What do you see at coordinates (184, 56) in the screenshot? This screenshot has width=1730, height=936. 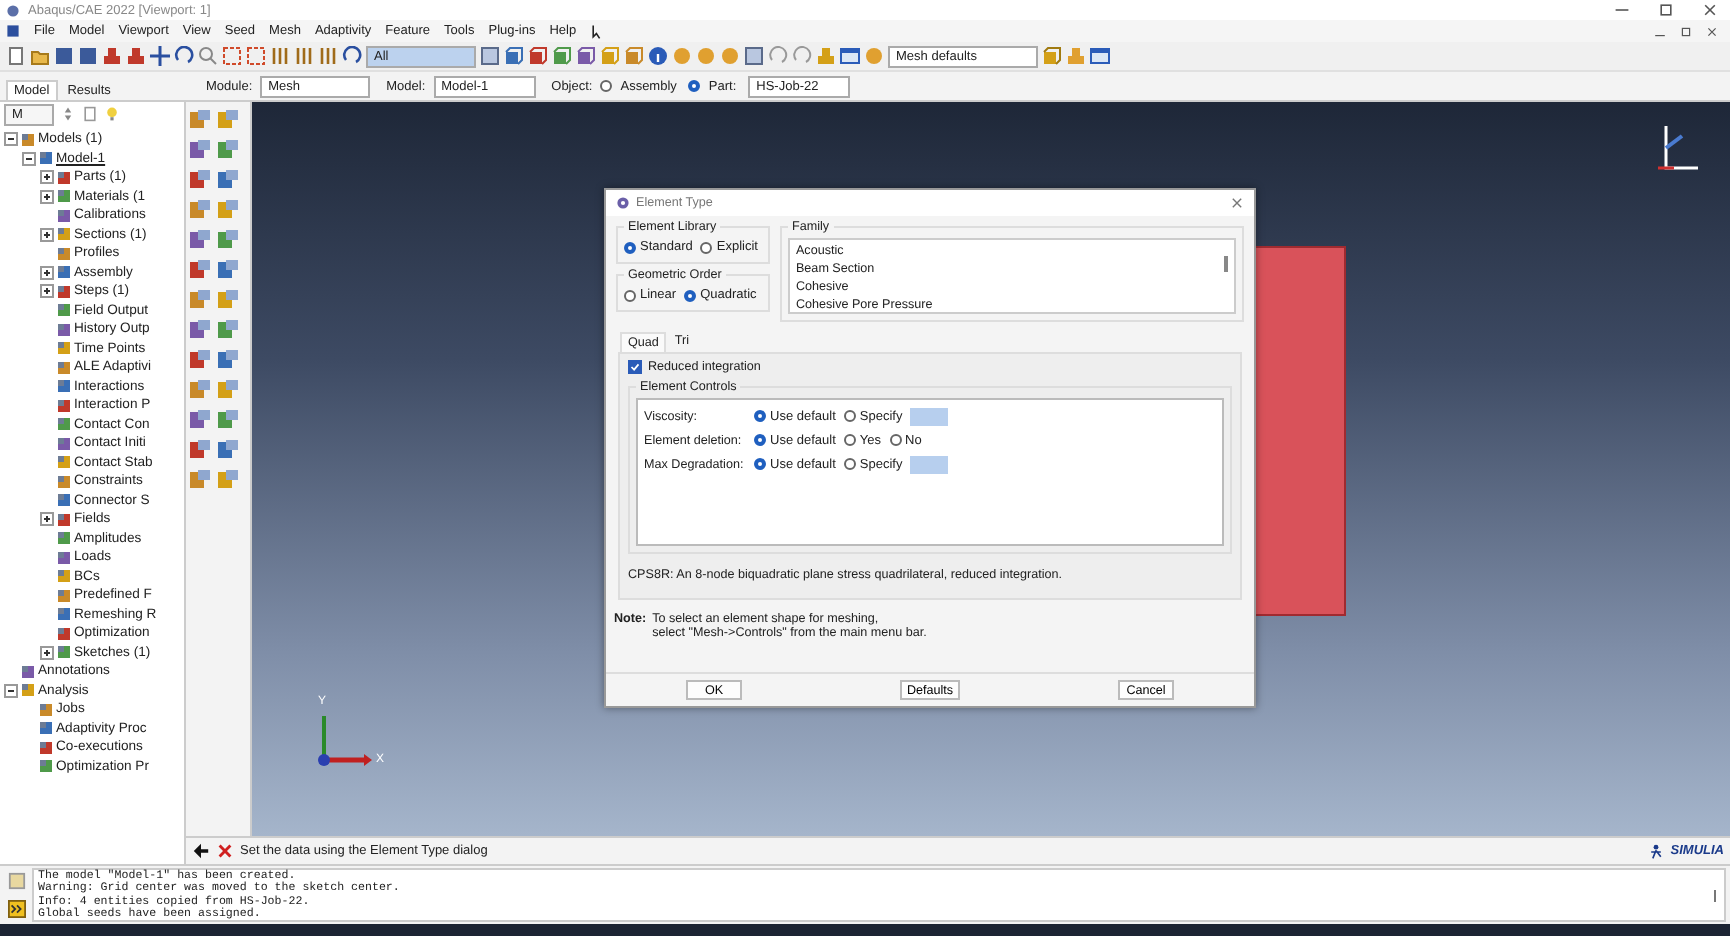 I see `rotate-icon` at bounding box center [184, 56].